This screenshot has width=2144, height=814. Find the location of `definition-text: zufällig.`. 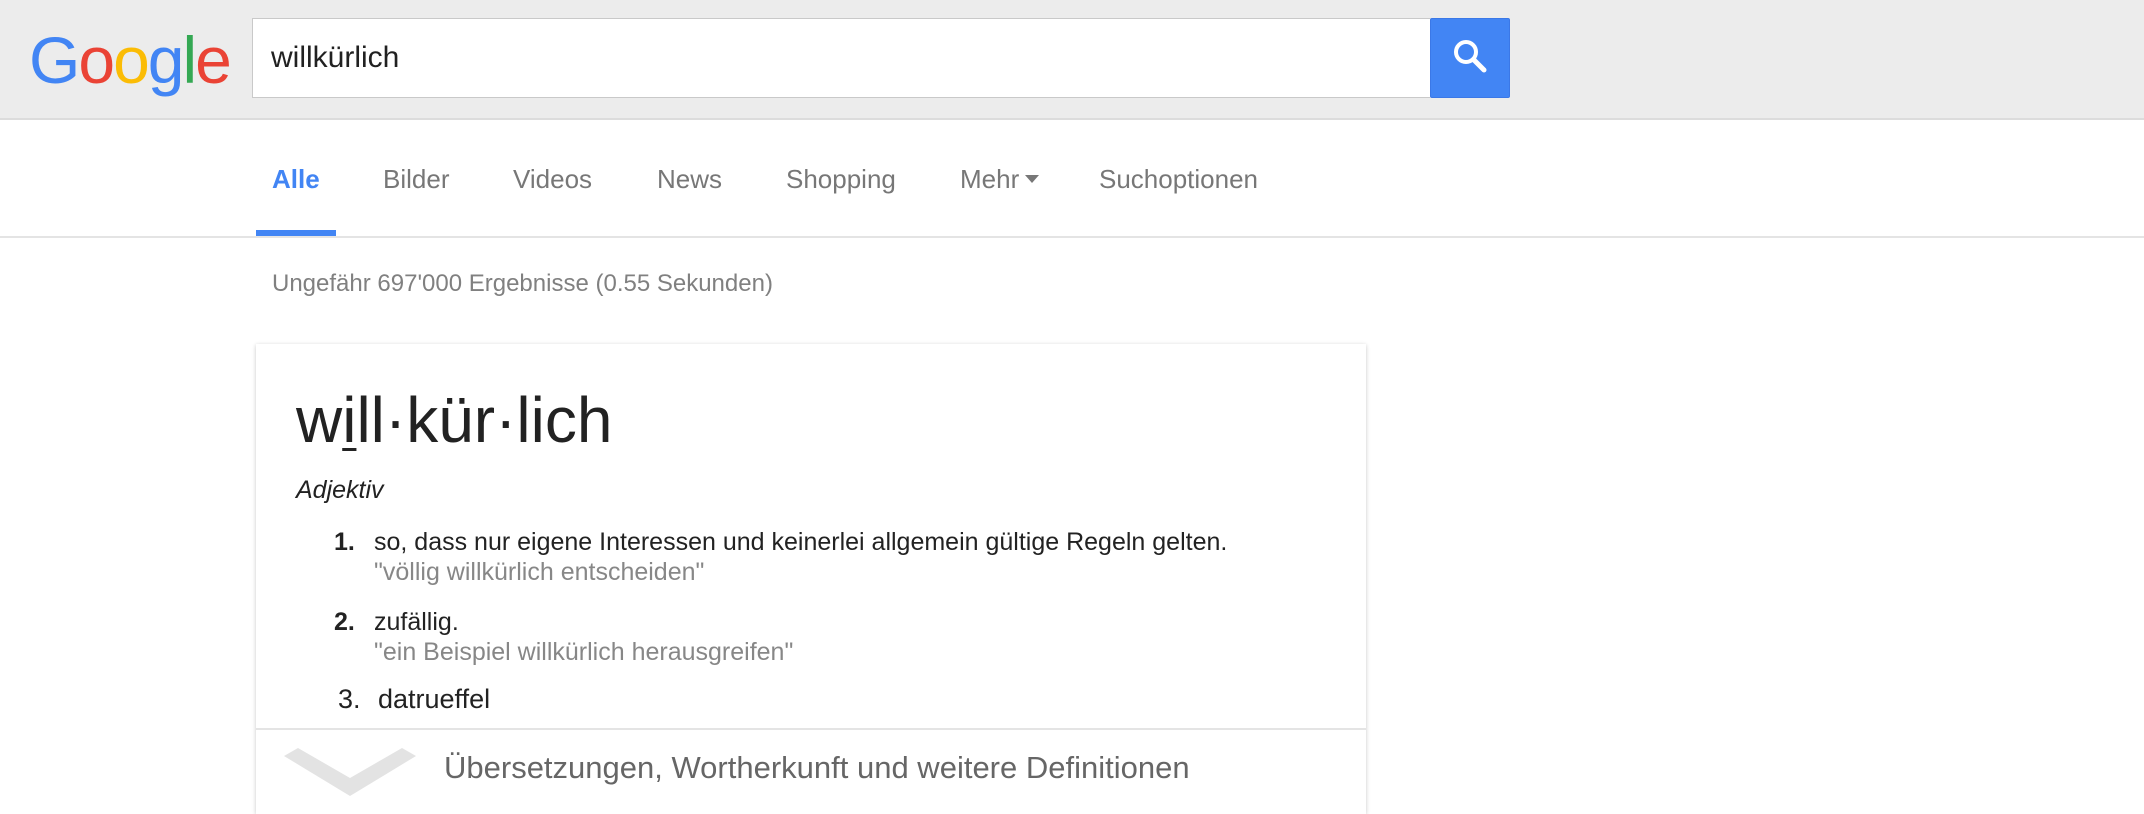

definition-text: zufällig. is located at coordinates (416, 622).